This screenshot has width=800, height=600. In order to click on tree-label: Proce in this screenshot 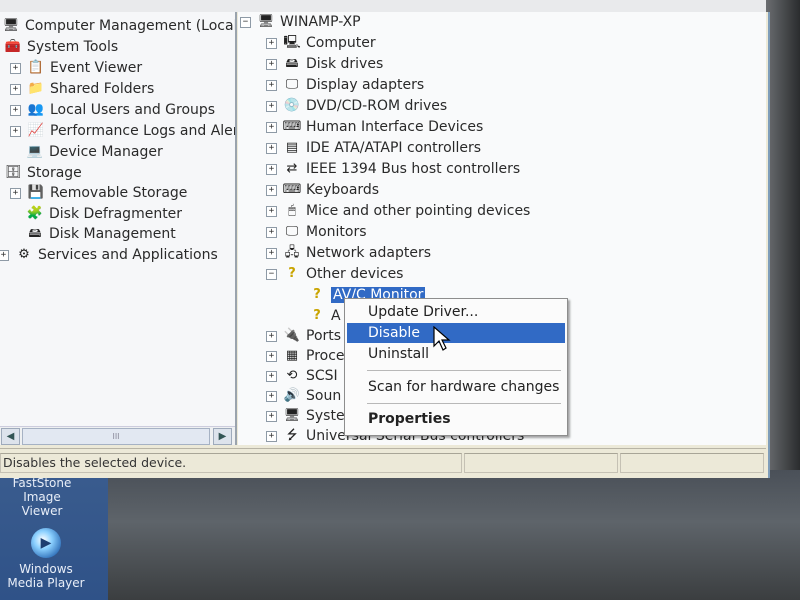, I will do `click(325, 356)`.